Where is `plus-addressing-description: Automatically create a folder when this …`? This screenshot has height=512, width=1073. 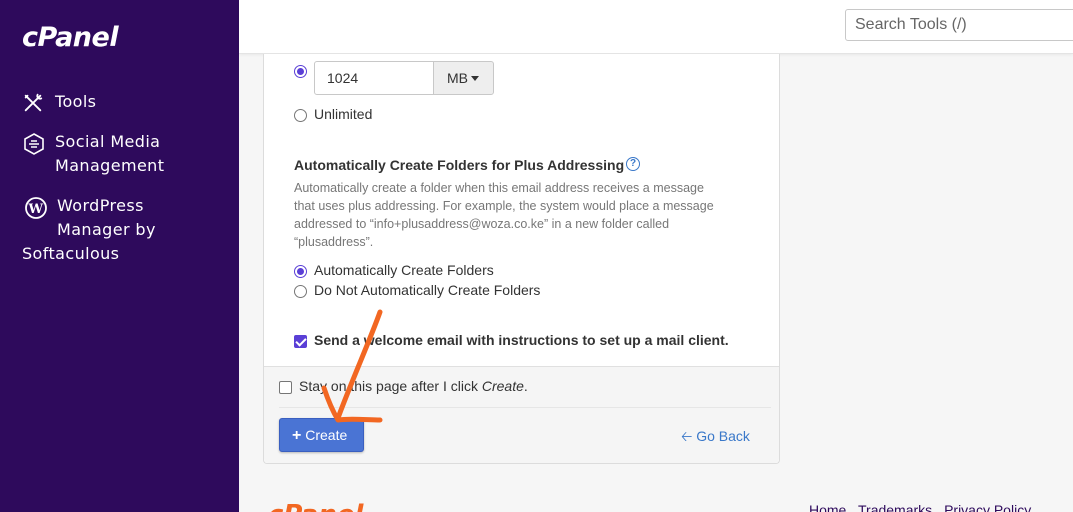
plus-addressing-description: Automatically create a folder when this … is located at coordinates (524, 215).